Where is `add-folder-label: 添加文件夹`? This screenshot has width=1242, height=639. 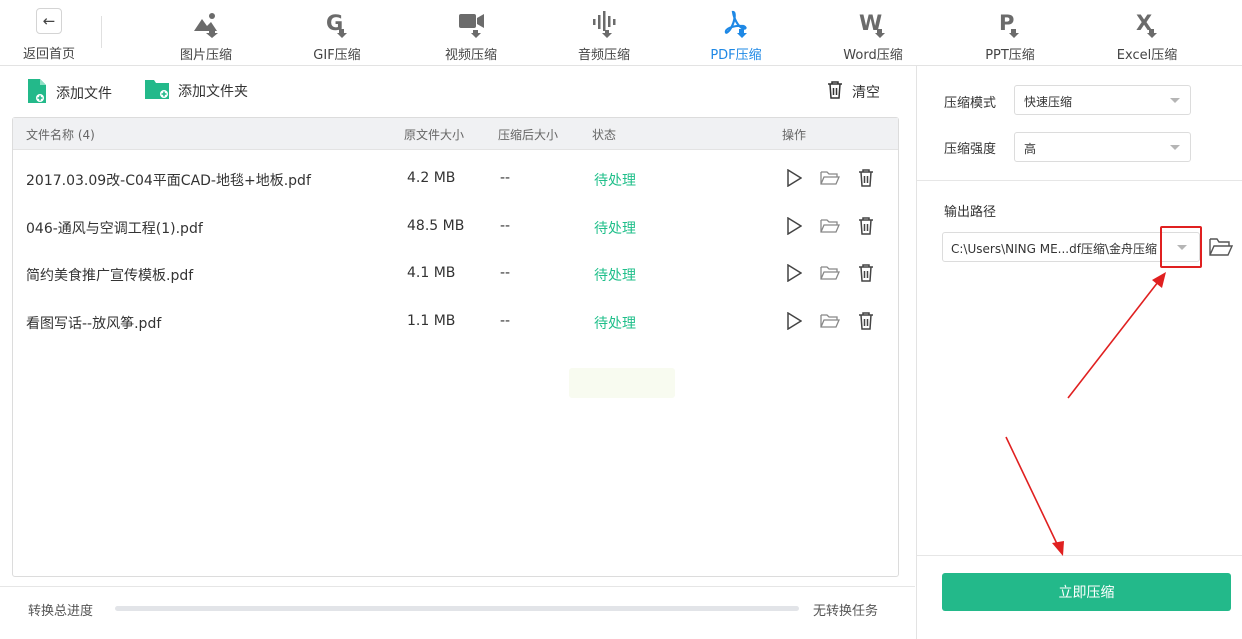
add-folder-label: 添加文件夹 is located at coordinates (213, 92).